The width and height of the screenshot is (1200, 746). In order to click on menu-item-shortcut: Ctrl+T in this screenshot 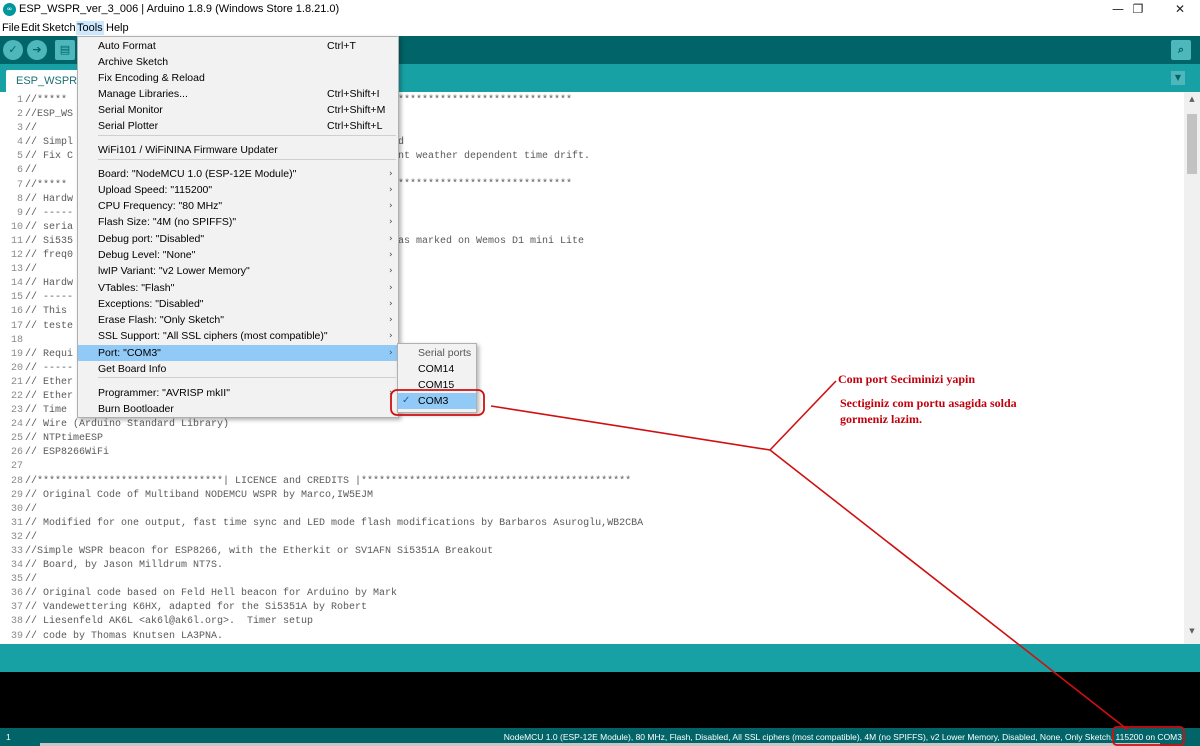, I will do `click(341, 46)`.